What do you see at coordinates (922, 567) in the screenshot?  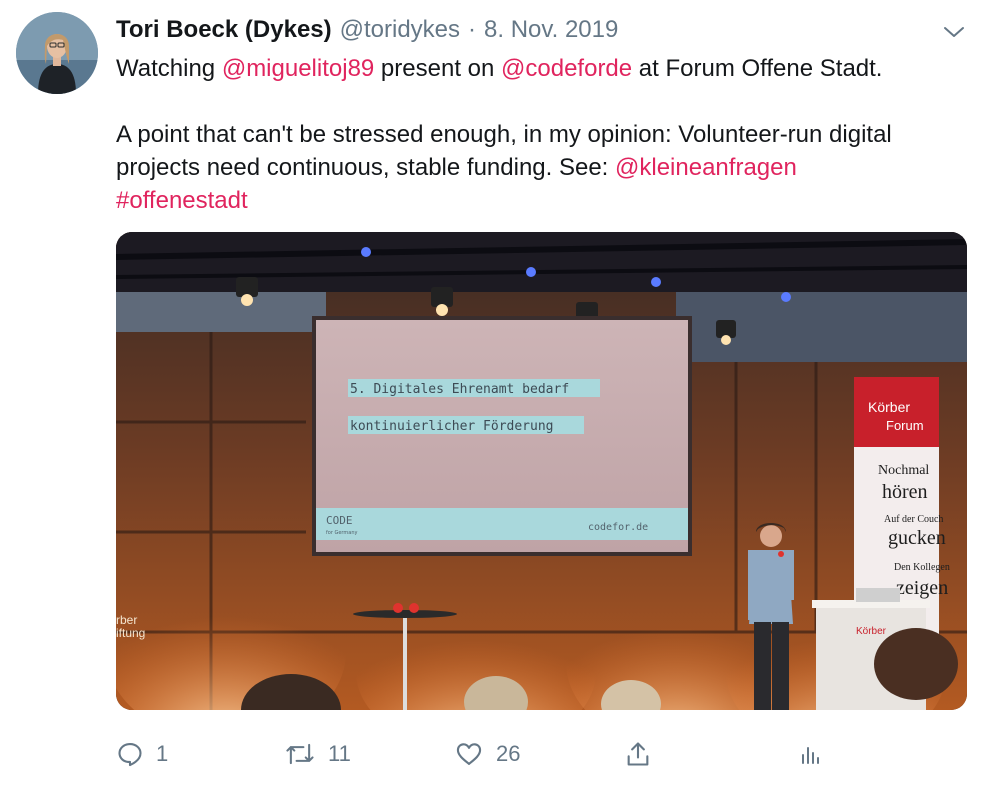 I see `banner-line-5: Den Kollegen` at bounding box center [922, 567].